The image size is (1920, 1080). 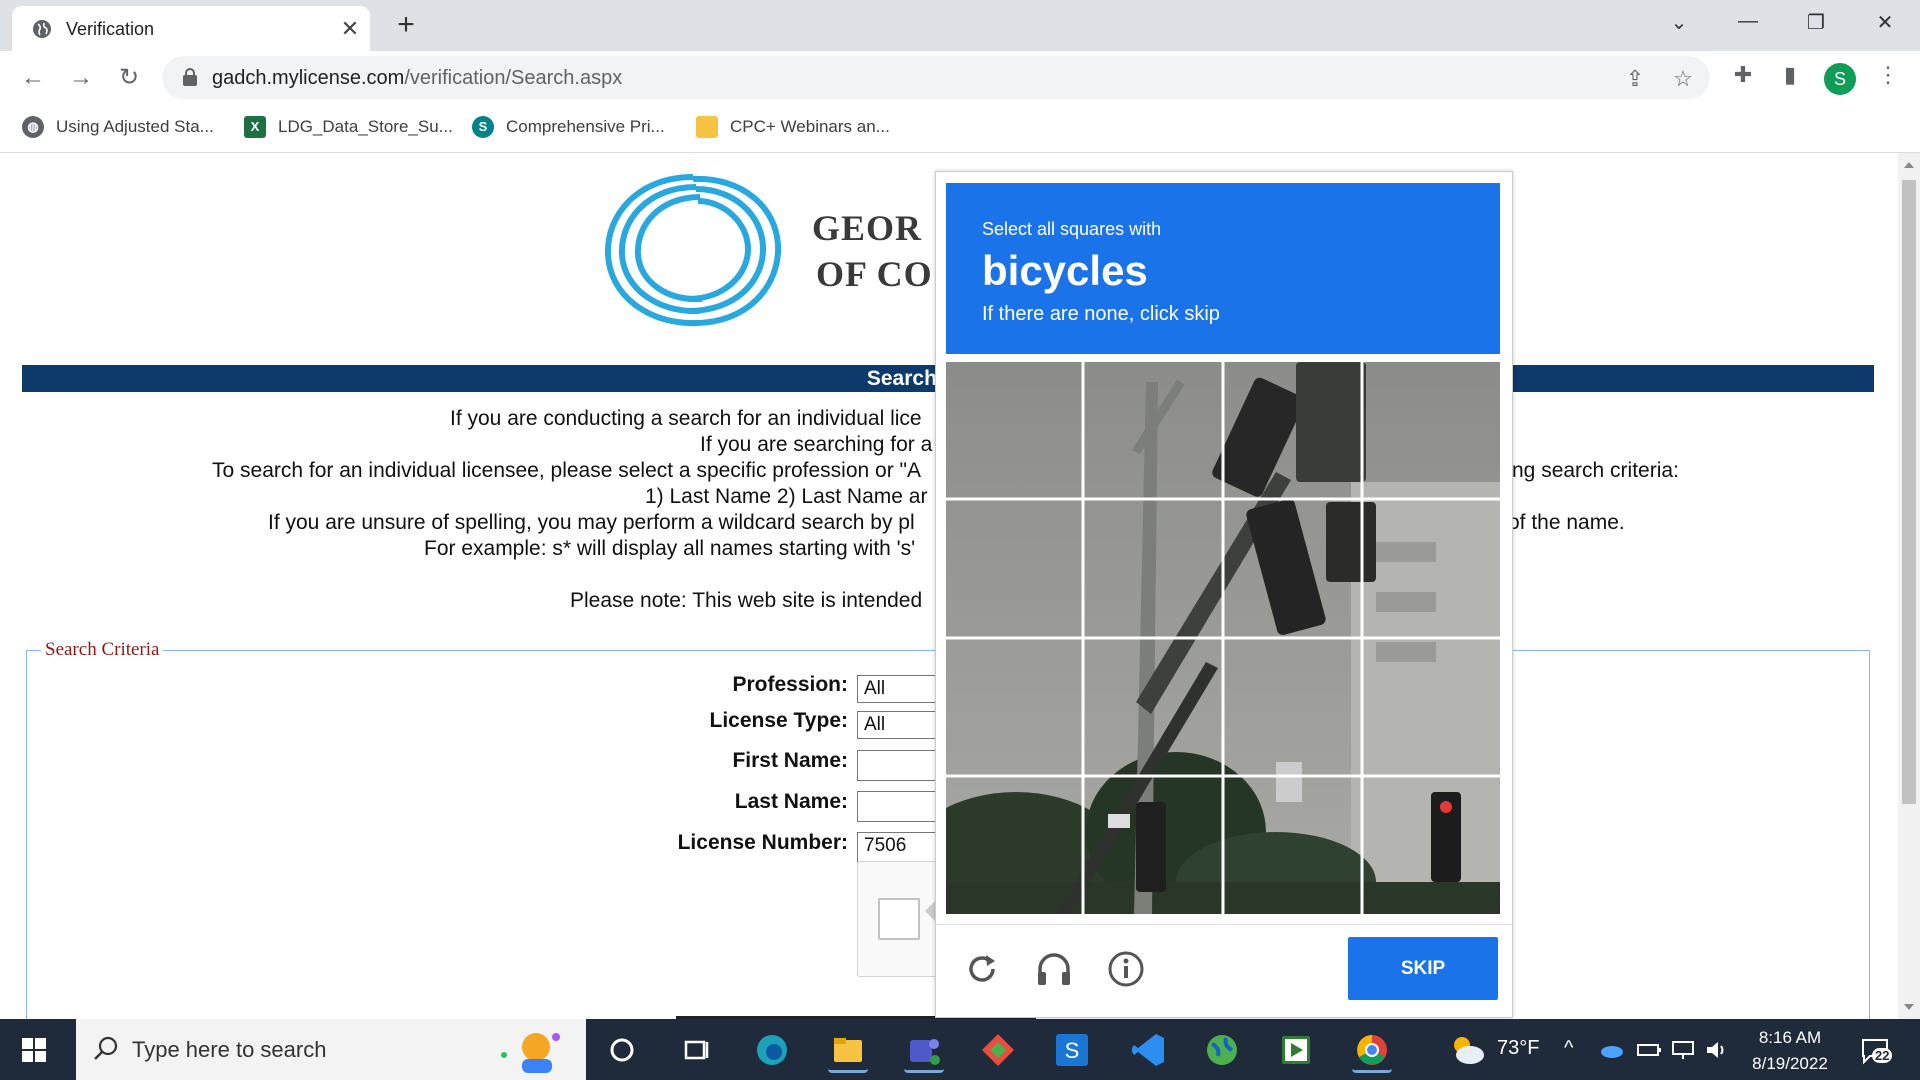 I want to click on search-highlight-illustration, so click(x=530, y=1053).